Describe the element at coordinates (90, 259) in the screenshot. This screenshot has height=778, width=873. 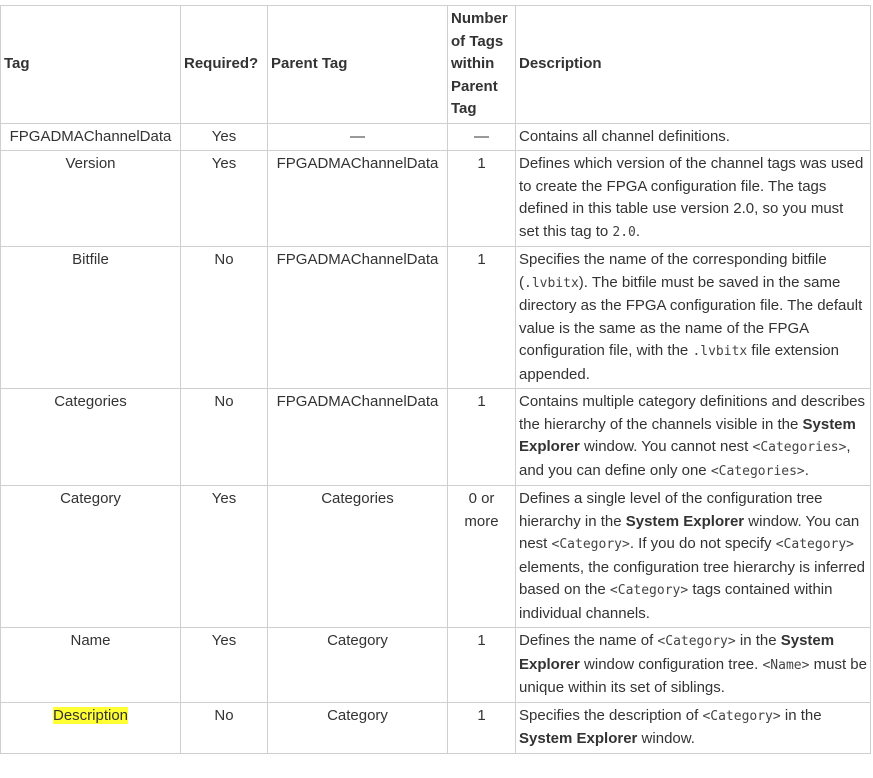
I see `tag-name: Bitfile` at that location.